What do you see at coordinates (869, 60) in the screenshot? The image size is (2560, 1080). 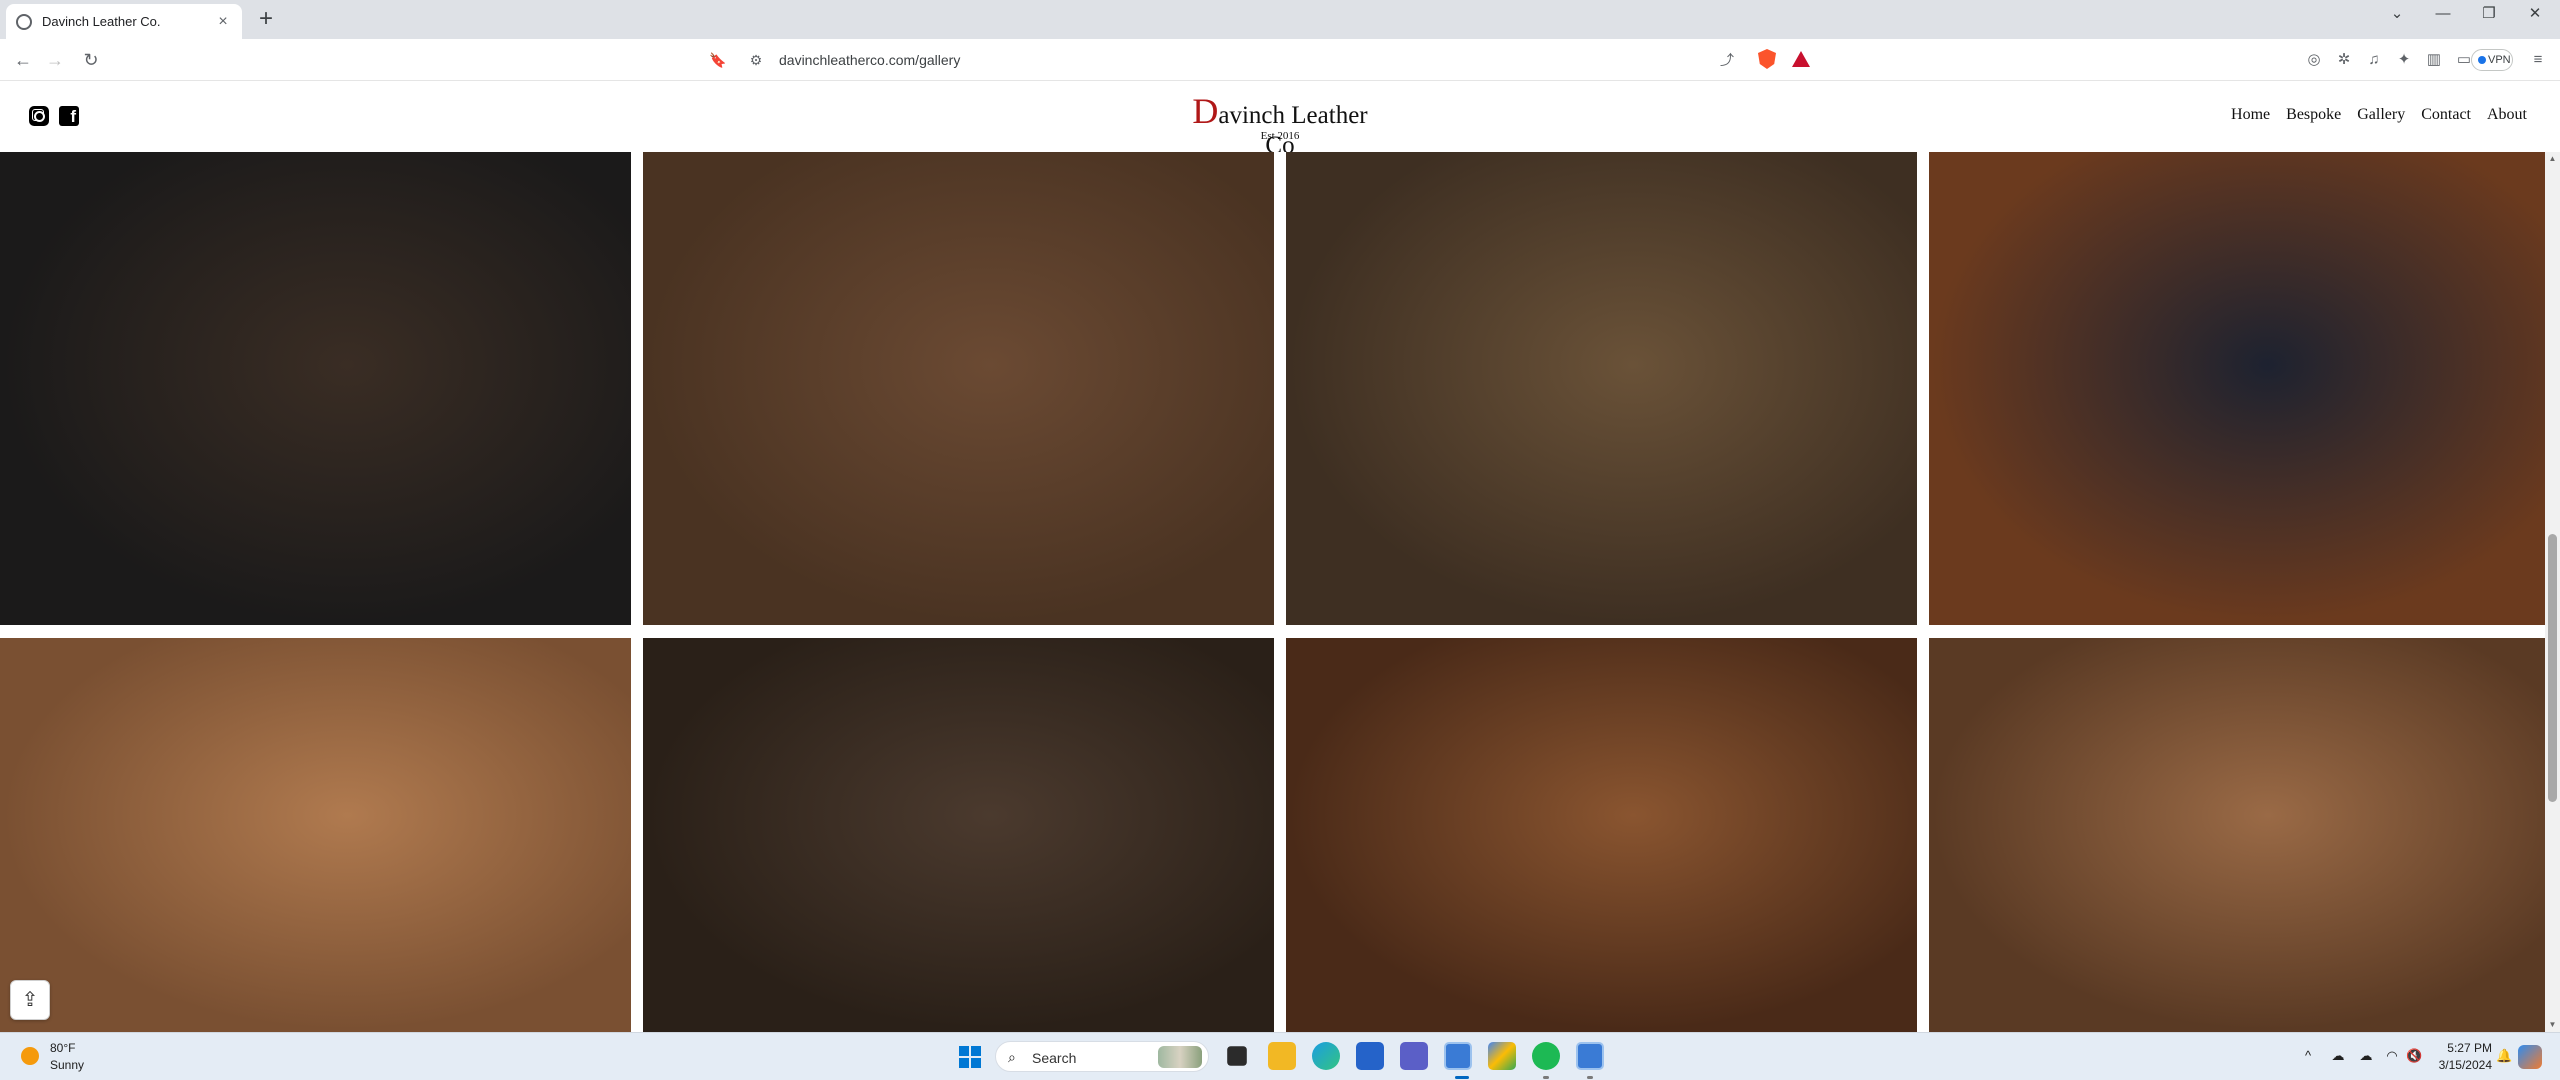 I see `url-text: davinchleatherco.com/gallery` at bounding box center [869, 60].